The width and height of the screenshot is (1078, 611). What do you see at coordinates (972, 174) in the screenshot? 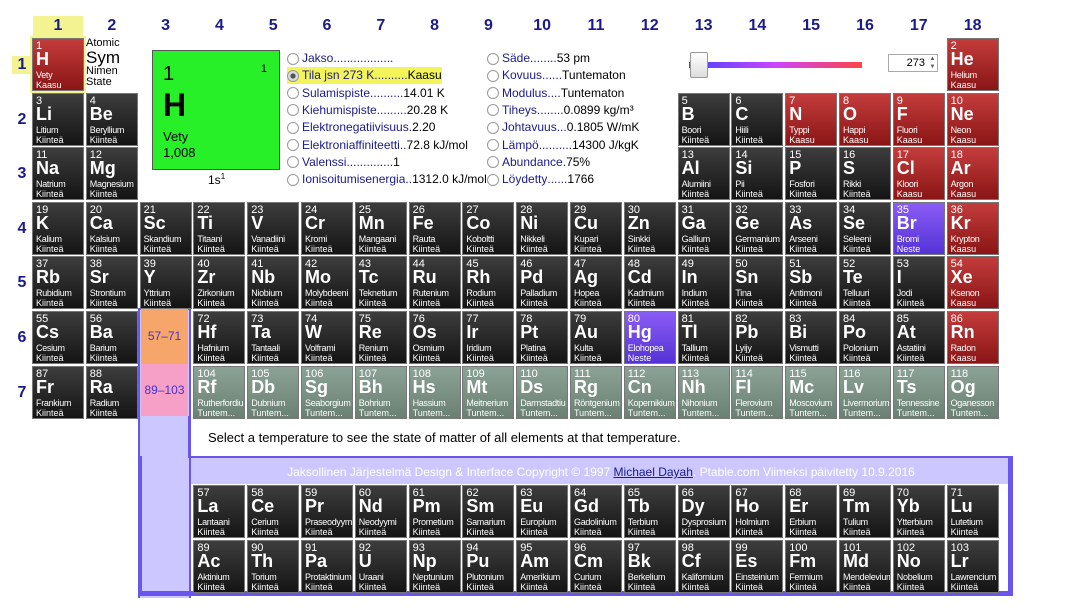
I see `element-Ar: 18 Ar Argon Kaasu` at bounding box center [972, 174].